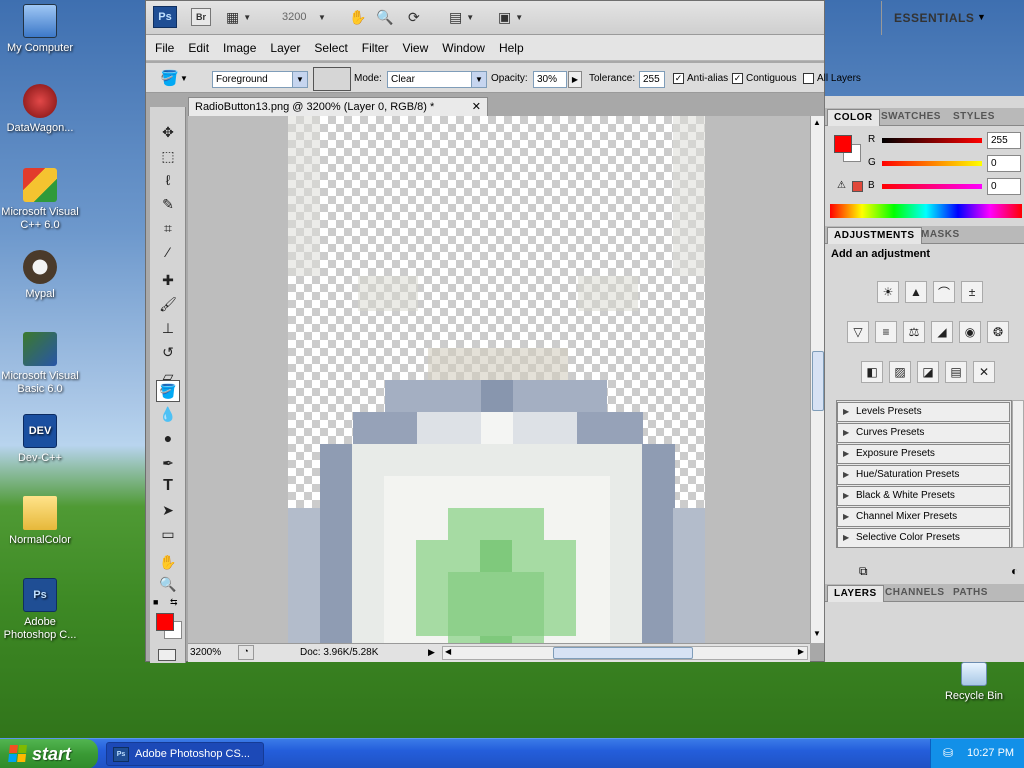  What do you see at coordinates (201, 17) in the screenshot?
I see `bridge-button: Br` at bounding box center [201, 17].